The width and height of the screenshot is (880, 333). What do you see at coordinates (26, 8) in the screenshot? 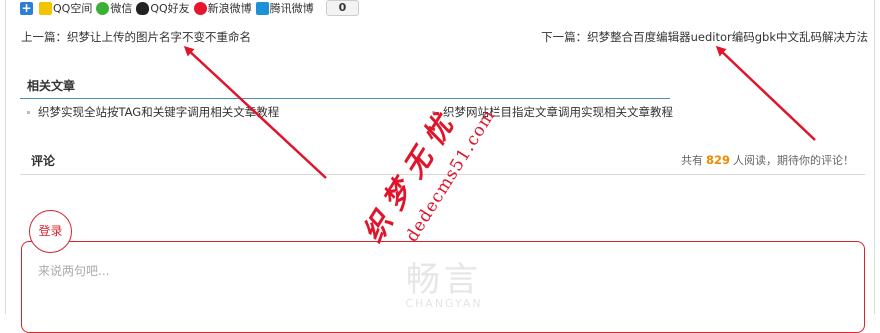
I see `share-plus-icon: +` at bounding box center [26, 8].